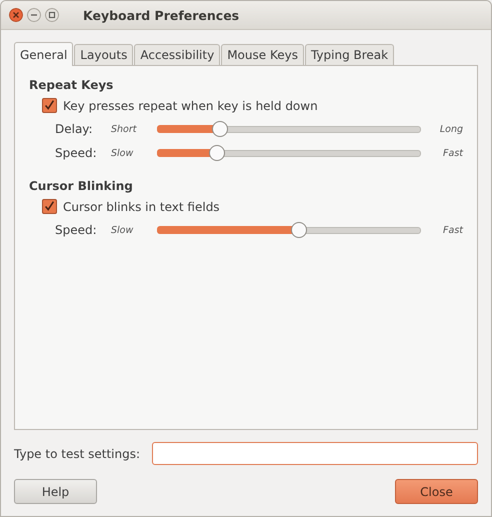 The height and width of the screenshot is (517, 492). Describe the element at coordinates (124, 129) in the screenshot. I see `min-label: Short` at that location.